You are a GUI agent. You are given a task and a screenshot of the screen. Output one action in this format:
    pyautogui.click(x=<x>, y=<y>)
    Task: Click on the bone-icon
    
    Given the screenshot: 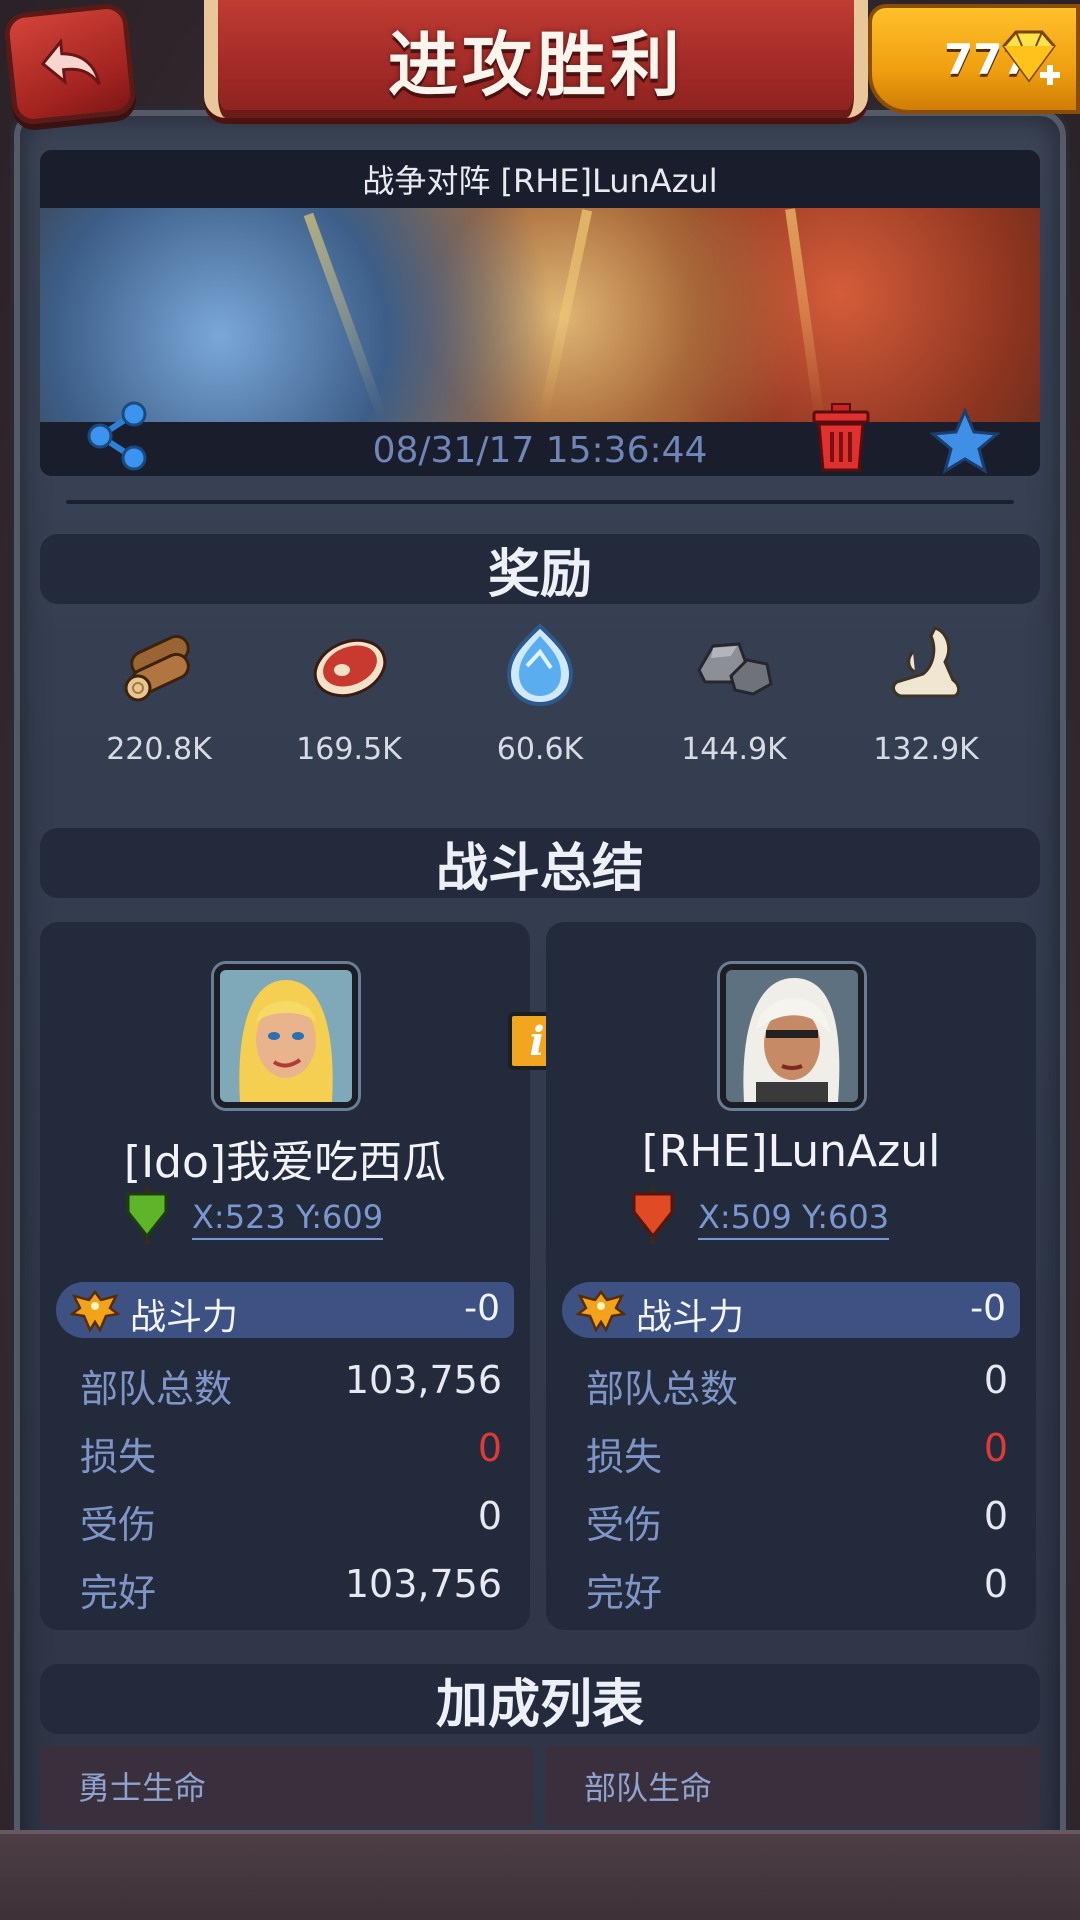 What is the action you would take?
    pyautogui.click(x=926, y=662)
    